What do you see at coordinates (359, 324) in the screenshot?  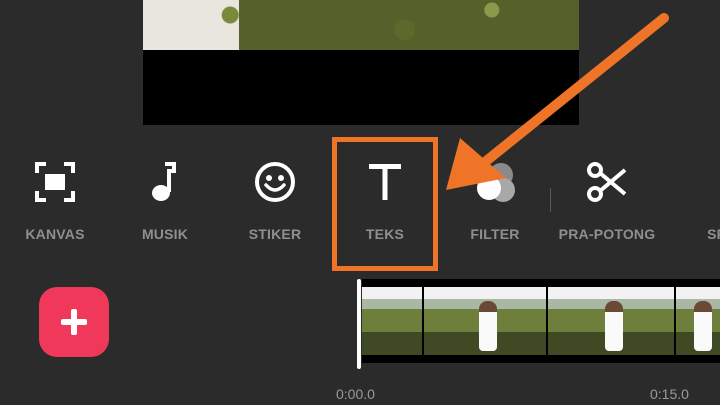 I see `playhead` at bounding box center [359, 324].